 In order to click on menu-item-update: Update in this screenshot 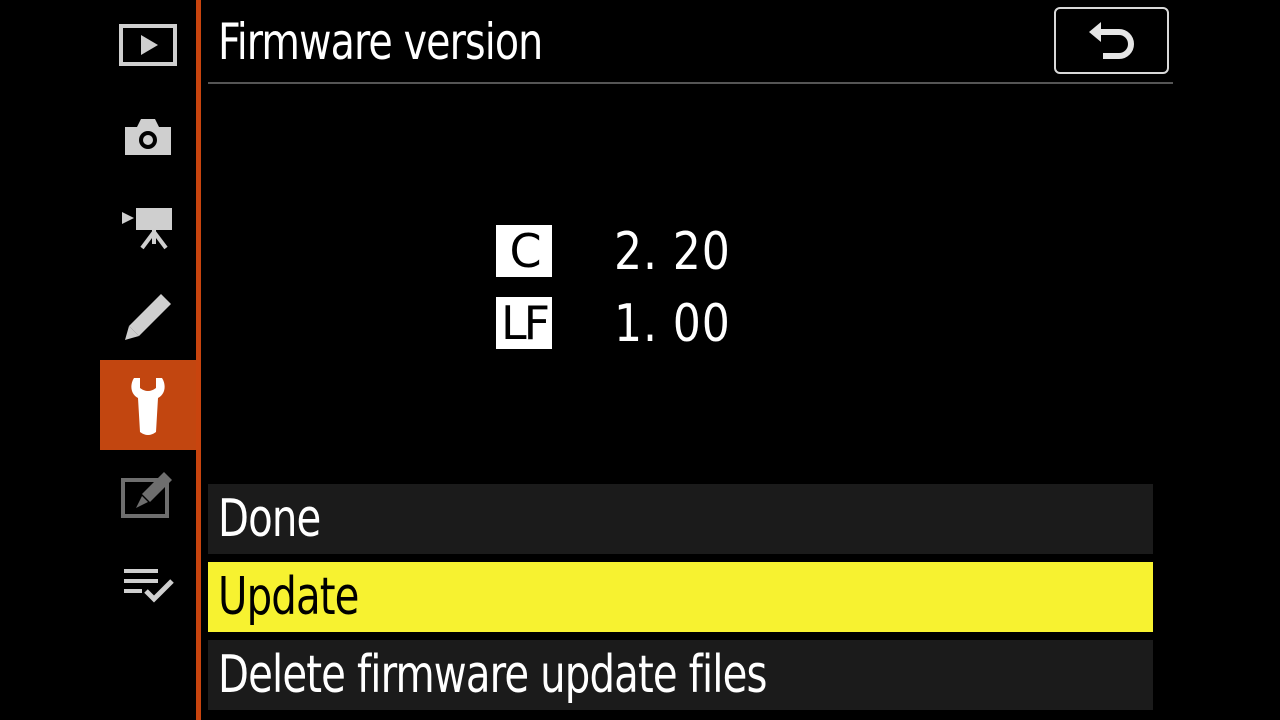, I will do `click(680, 597)`.